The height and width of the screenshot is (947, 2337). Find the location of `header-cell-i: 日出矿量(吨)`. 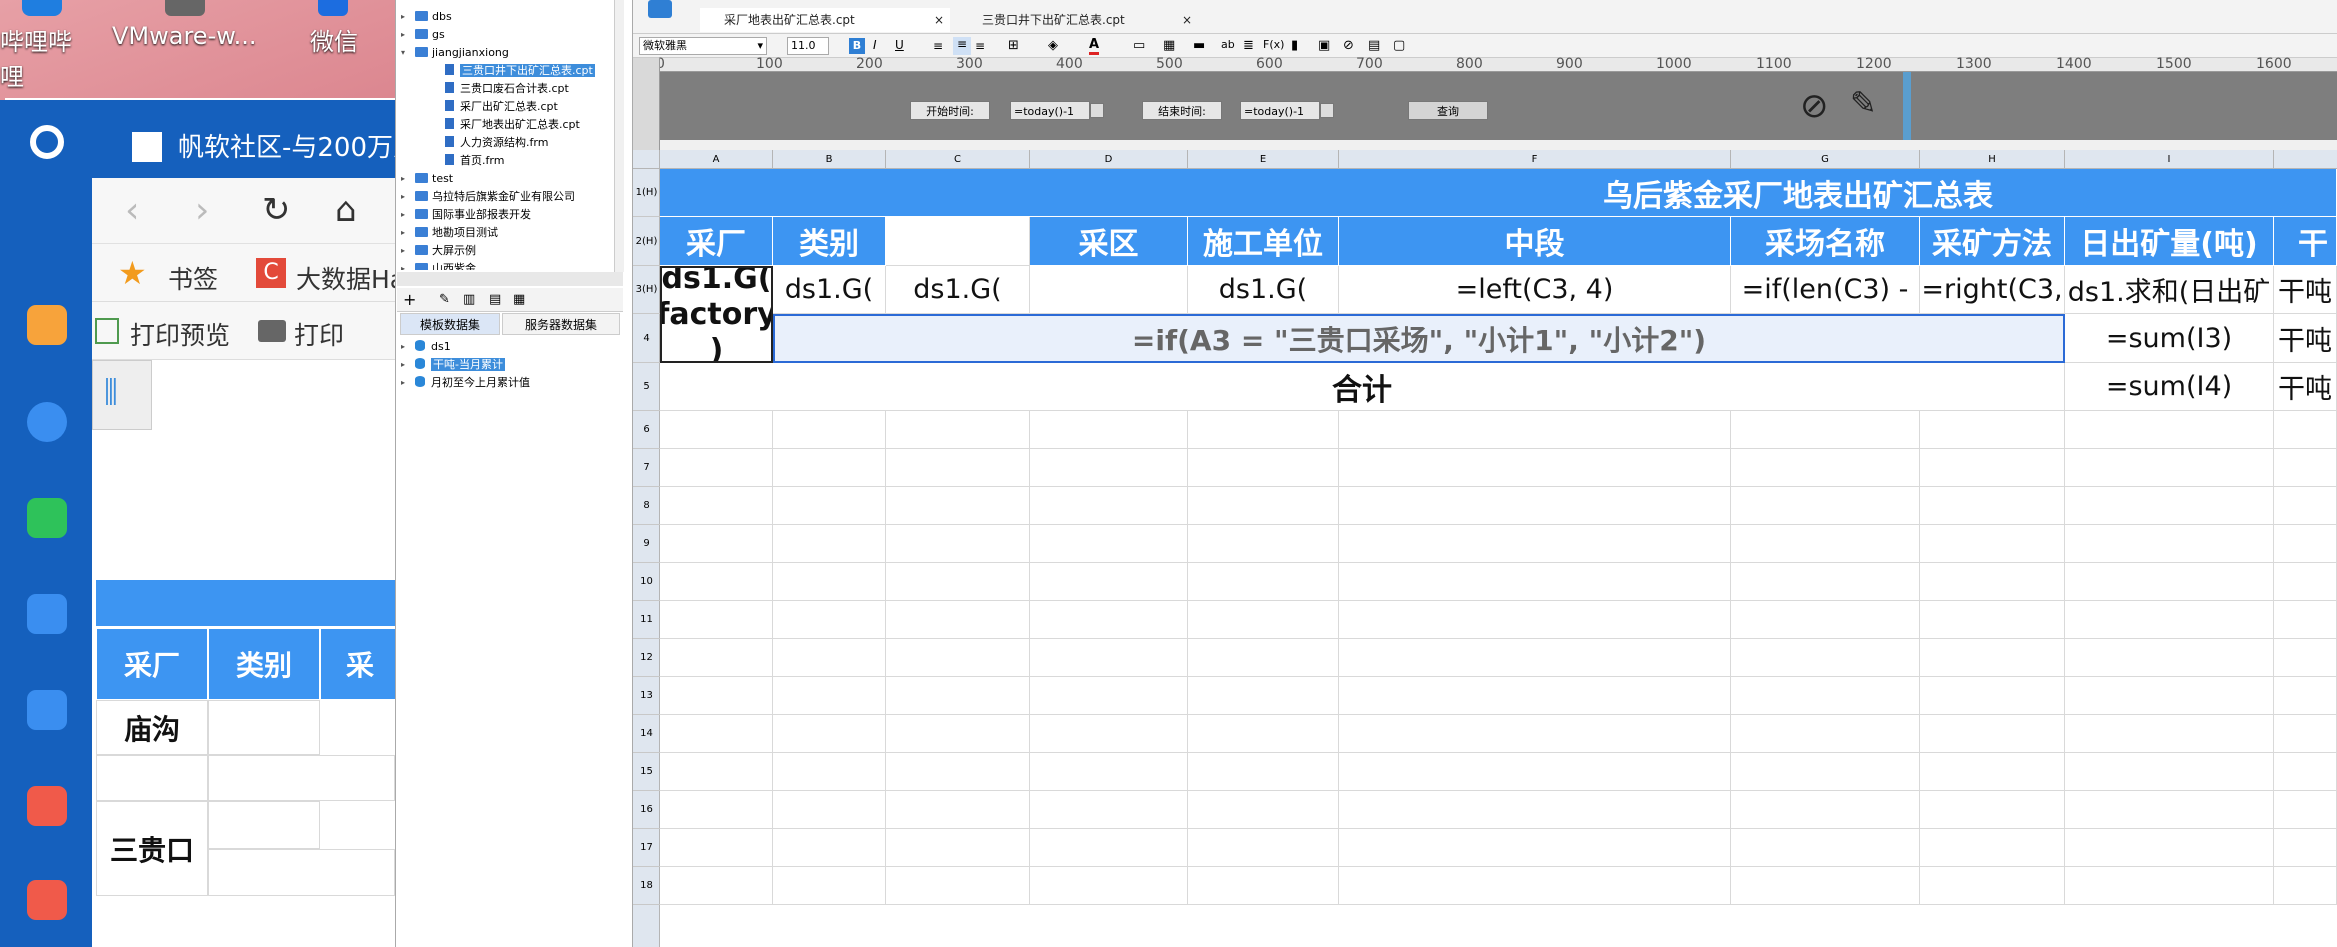

header-cell-i: 日出矿量(吨) is located at coordinates (2169, 241).